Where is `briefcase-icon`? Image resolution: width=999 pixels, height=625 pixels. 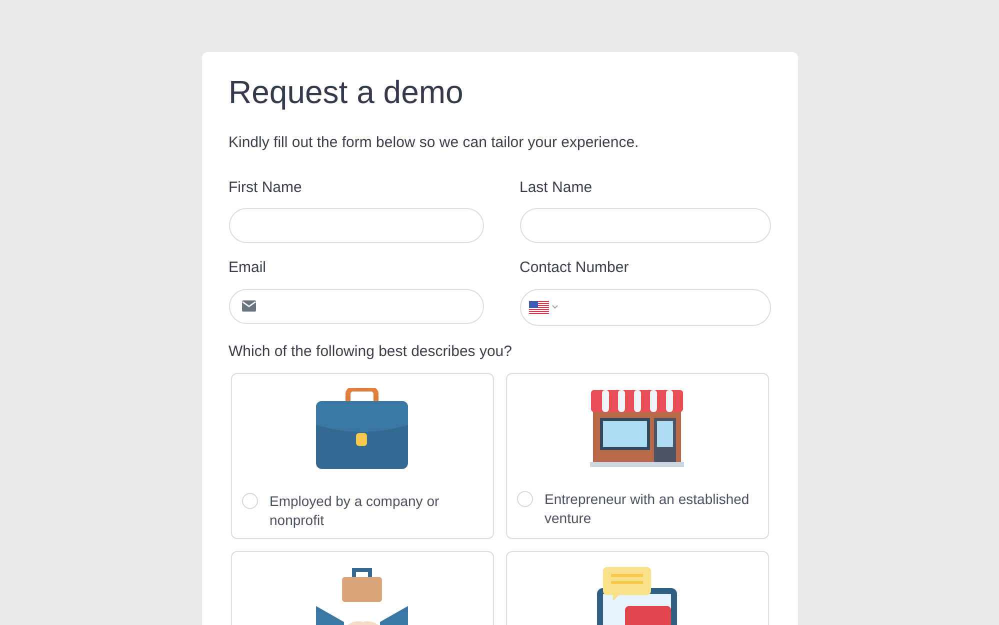
briefcase-icon is located at coordinates (362, 429).